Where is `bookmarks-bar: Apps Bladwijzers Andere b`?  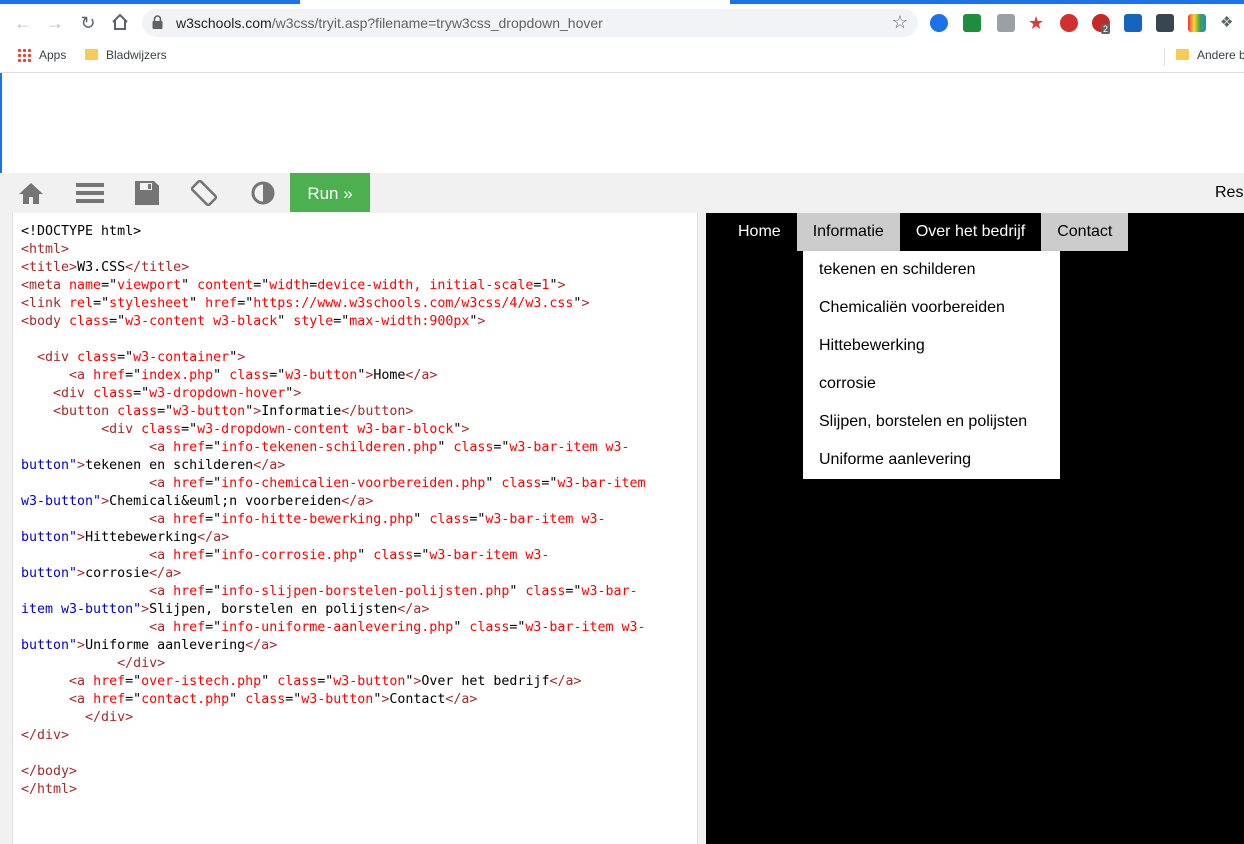
bookmarks-bar: Apps Bladwijzers Andere b is located at coordinates (622, 57).